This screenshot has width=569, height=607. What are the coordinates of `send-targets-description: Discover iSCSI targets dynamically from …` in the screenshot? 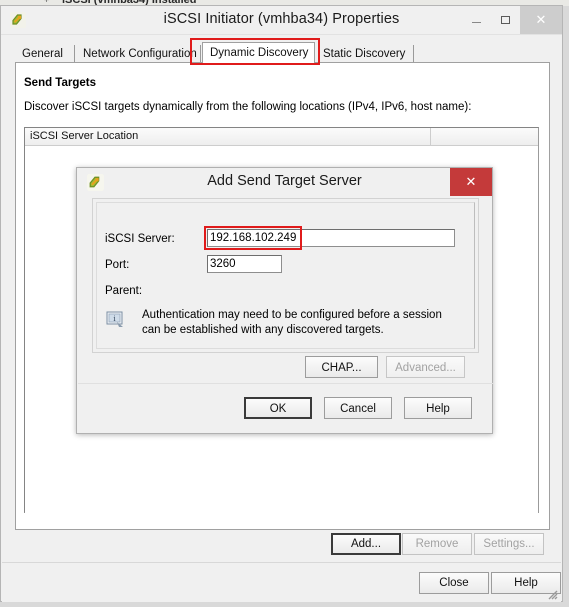 It's located at (248, 107).